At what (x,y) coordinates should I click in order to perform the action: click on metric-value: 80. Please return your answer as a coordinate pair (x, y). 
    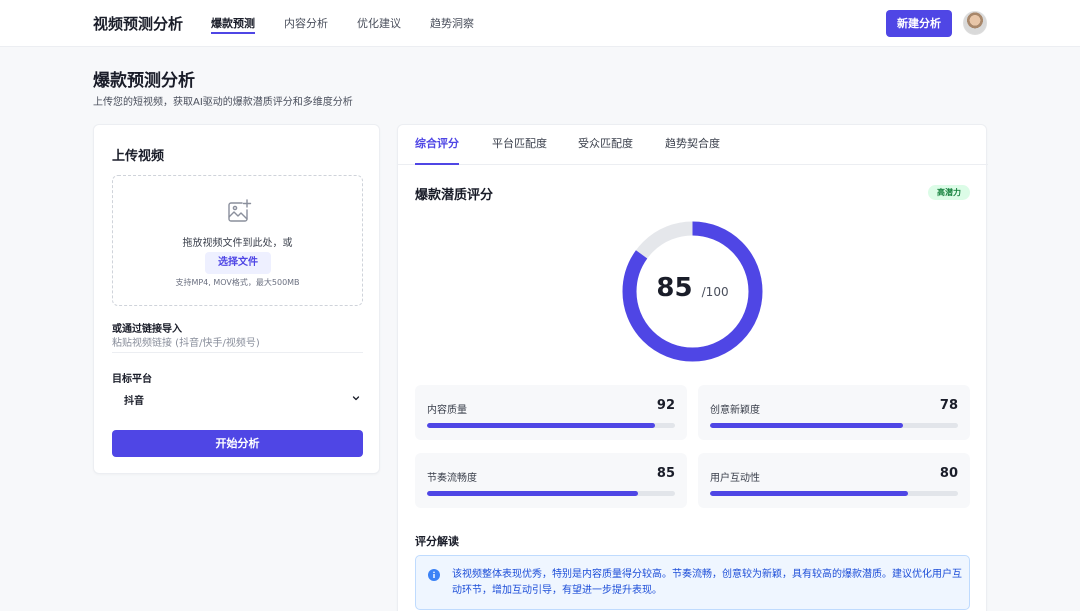
    Looking at the image, I should click on (948, 473).